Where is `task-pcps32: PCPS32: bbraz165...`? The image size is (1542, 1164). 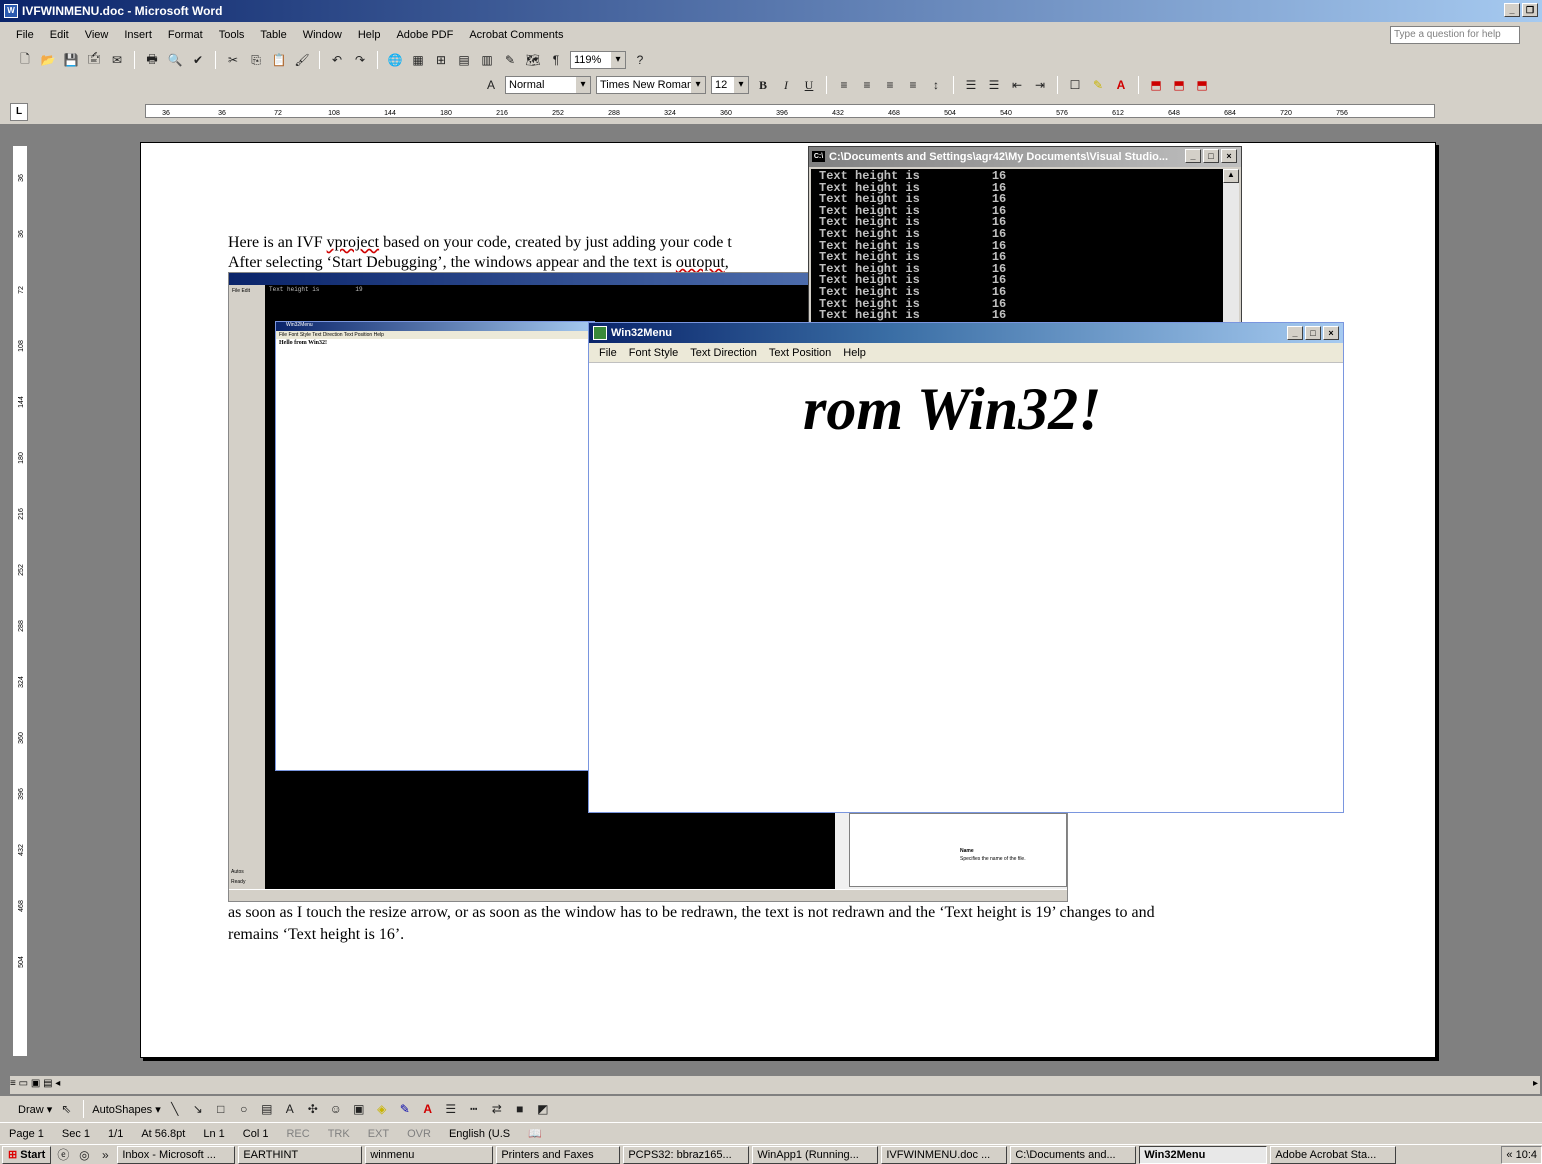 task-pcps32: PCPS32: bbraz165... is located at coordinates (686, 1154).